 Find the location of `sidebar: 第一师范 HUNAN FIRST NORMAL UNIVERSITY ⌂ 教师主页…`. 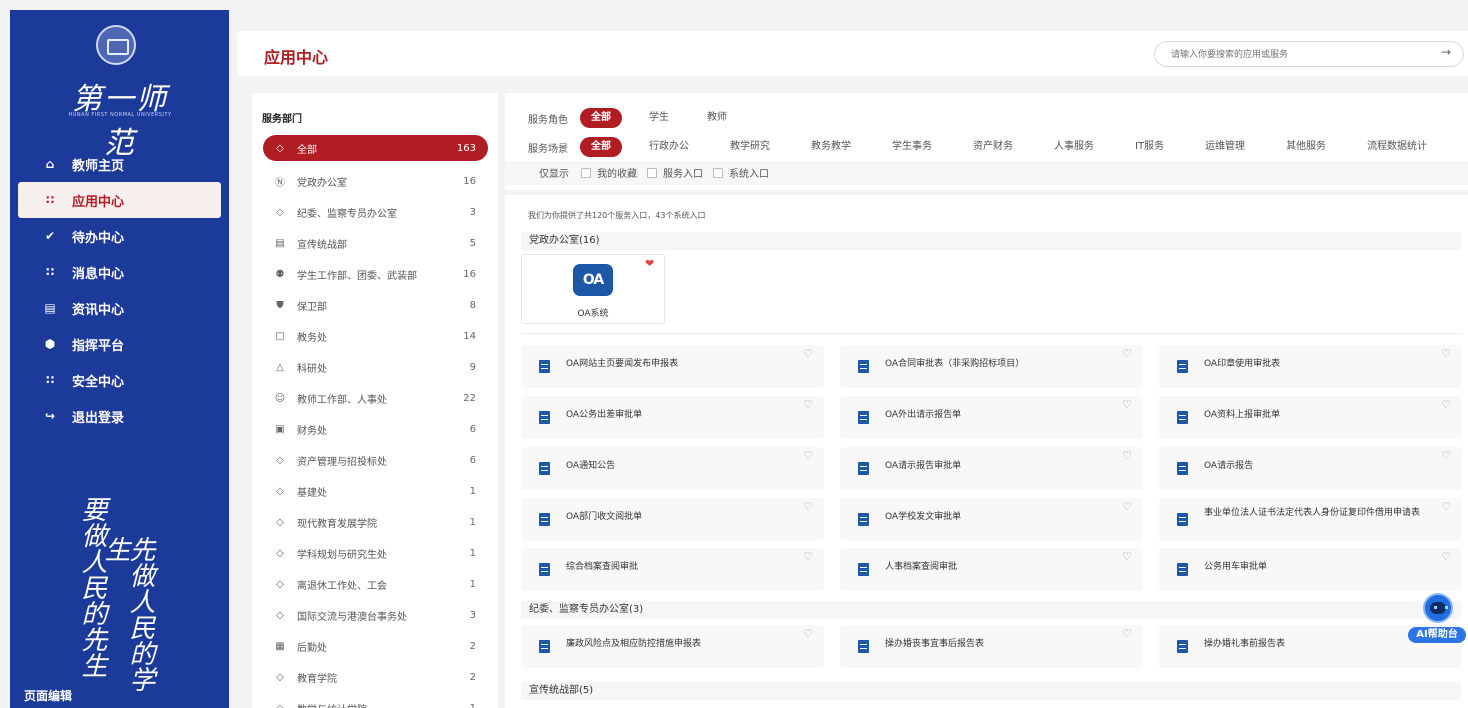

sidebar: 第一师范 HUNAN FIRST NORMAL UNIVERSITY ⌂ 教师主页… is located at coordinates (119, 359).